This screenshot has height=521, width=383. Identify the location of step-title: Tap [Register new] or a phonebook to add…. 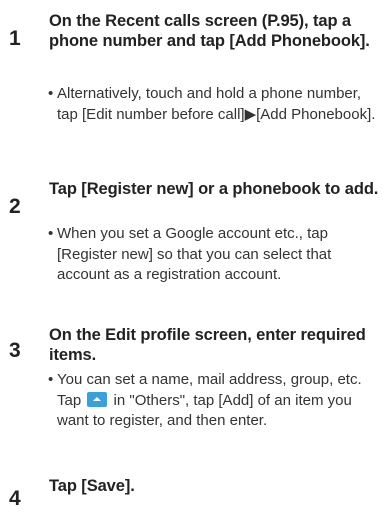
(214, 189).